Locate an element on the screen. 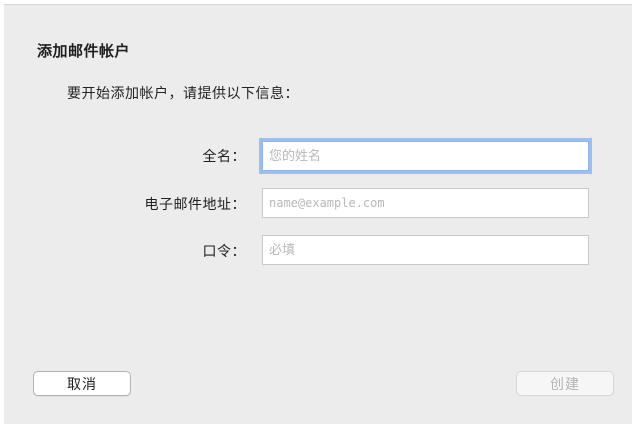  fullname-label: 全名： is located at coordinates (224, 157).